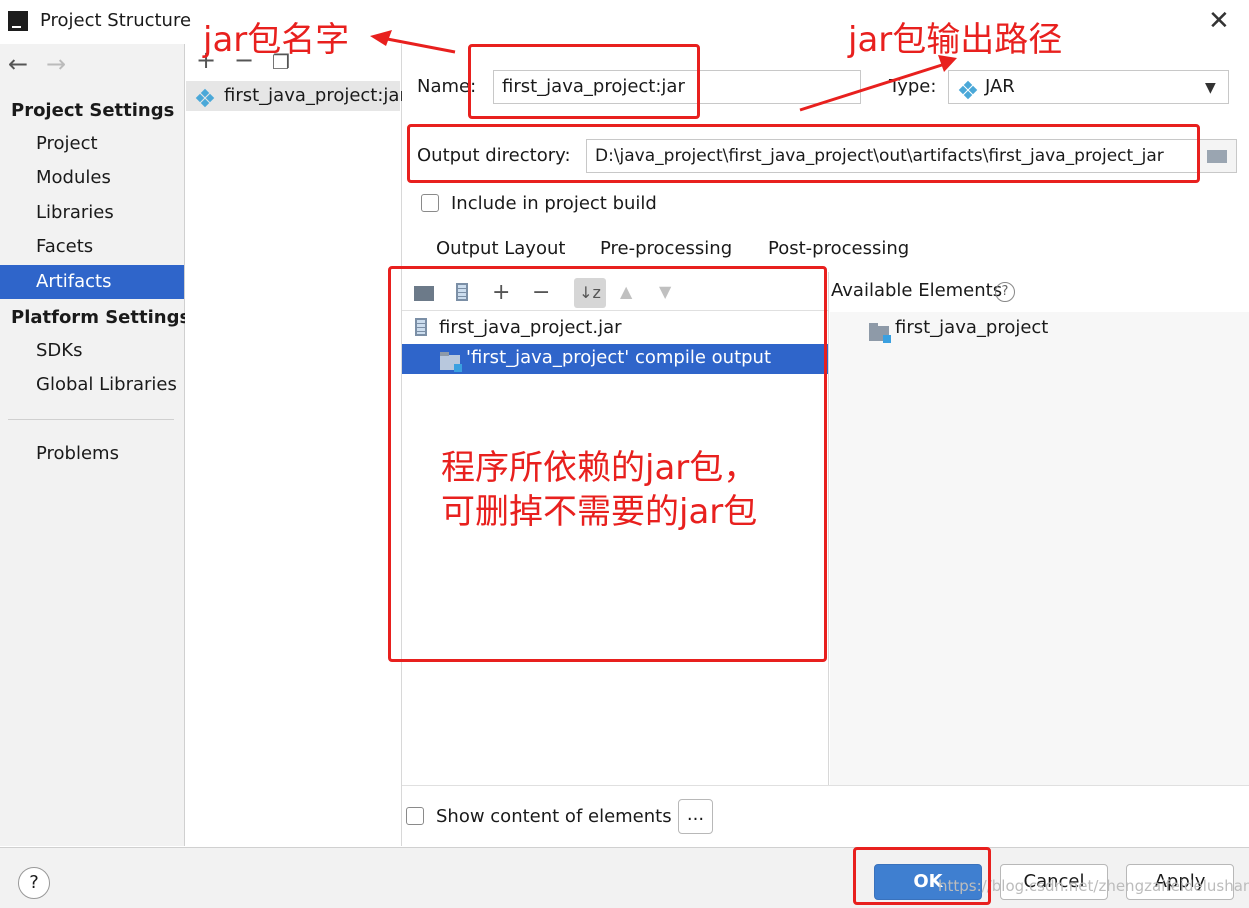 Image resolution: width=1249 pixels, height=908 pixels. What do you see at coordinates (872, 87) in the screenshot?
I see `arrow-to-output-label` at bounding box center [872, 87].